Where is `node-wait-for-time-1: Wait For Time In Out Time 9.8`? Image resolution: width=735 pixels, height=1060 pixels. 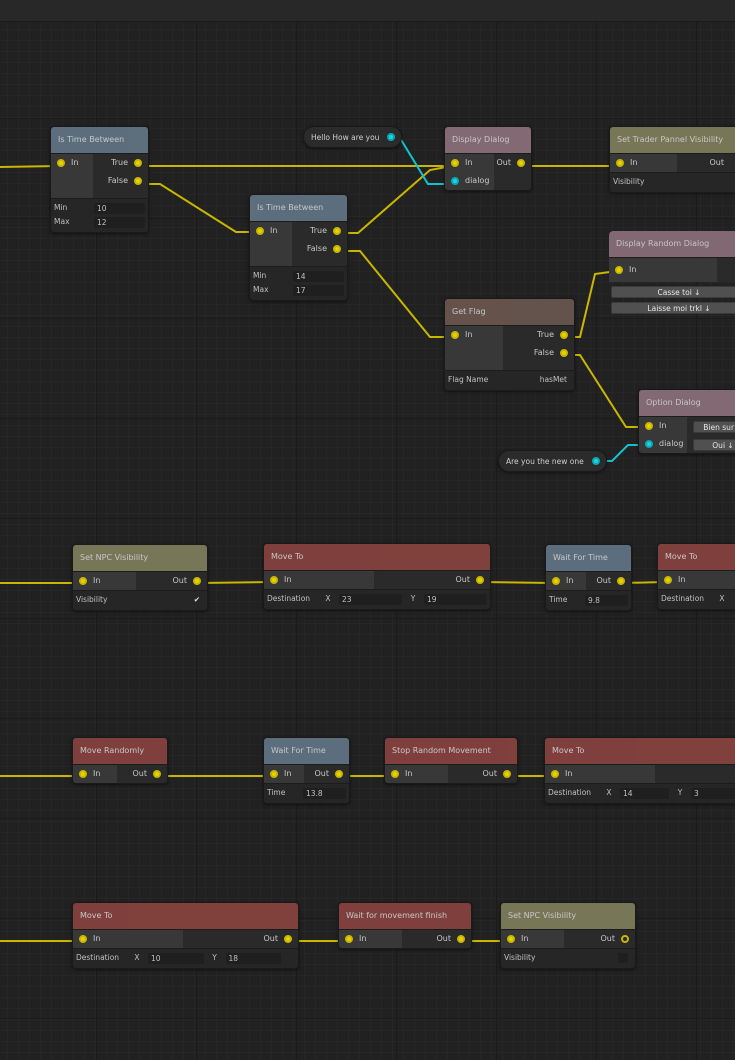 node-wait-for-time-1: Wait For Time In Out Time 9.8 is located at coordinates (588, 577).